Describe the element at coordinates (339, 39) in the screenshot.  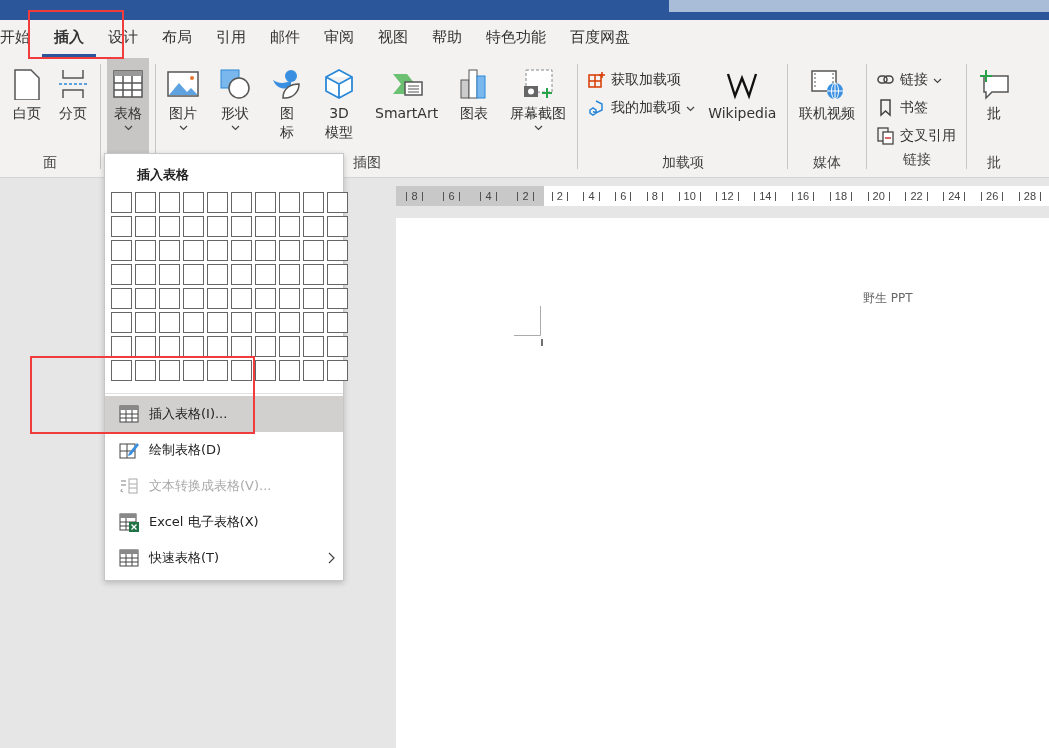
I see `ribbon-tab: 审阅` at that location.